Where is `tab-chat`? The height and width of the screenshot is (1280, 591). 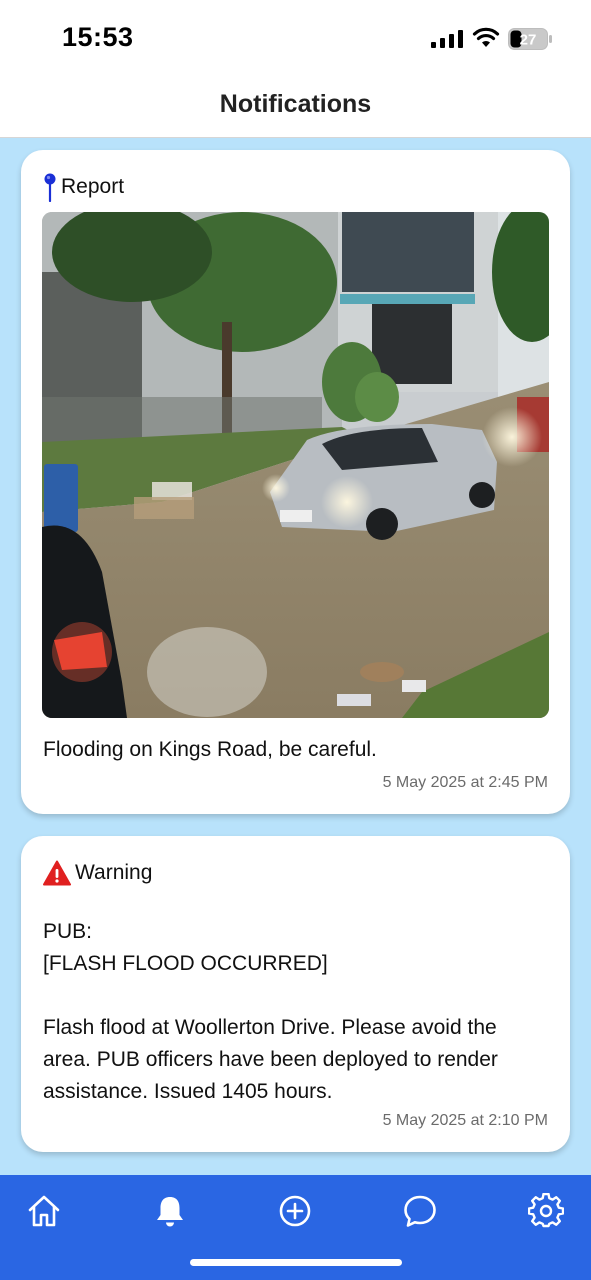 tab-chat is located at coordinates (420, 1211).